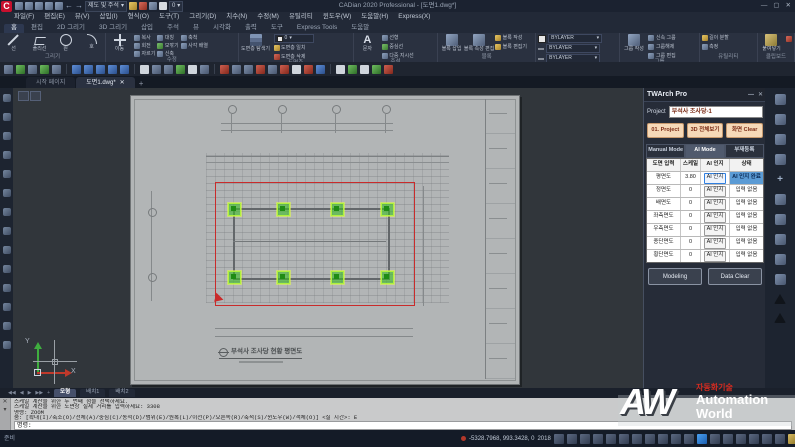  Describe the element at coordinates (649, 438) in the screenshot. I see `dyn-ucs-toggle-icon` at that location.